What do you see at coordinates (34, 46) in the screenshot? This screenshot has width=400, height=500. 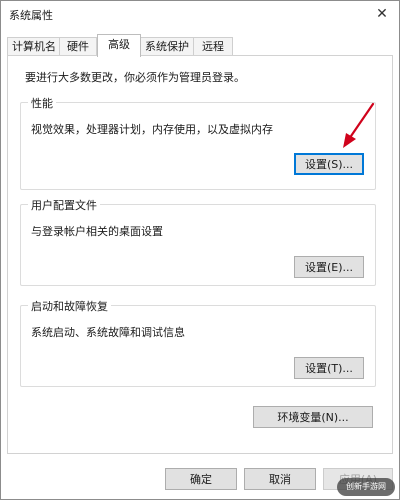 I see `tab-computer-name: 计算机名` at bounding box center [34, 46].